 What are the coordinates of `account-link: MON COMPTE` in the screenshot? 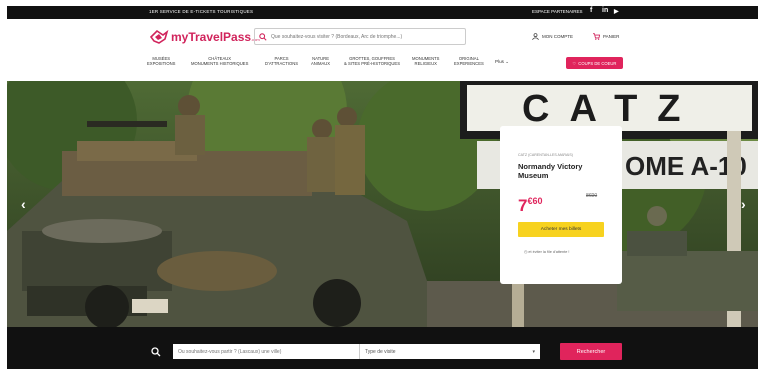 It's located at (552, 36).